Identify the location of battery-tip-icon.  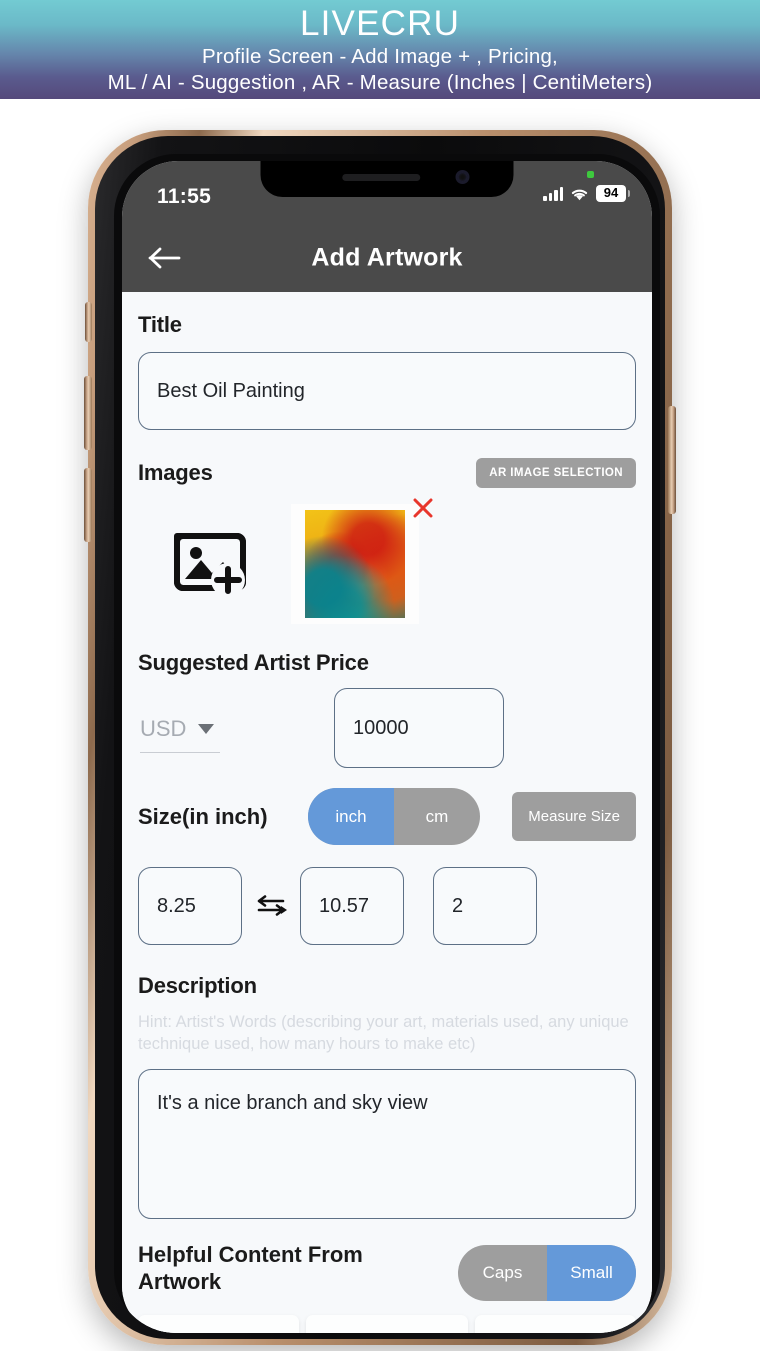
(629, 193).